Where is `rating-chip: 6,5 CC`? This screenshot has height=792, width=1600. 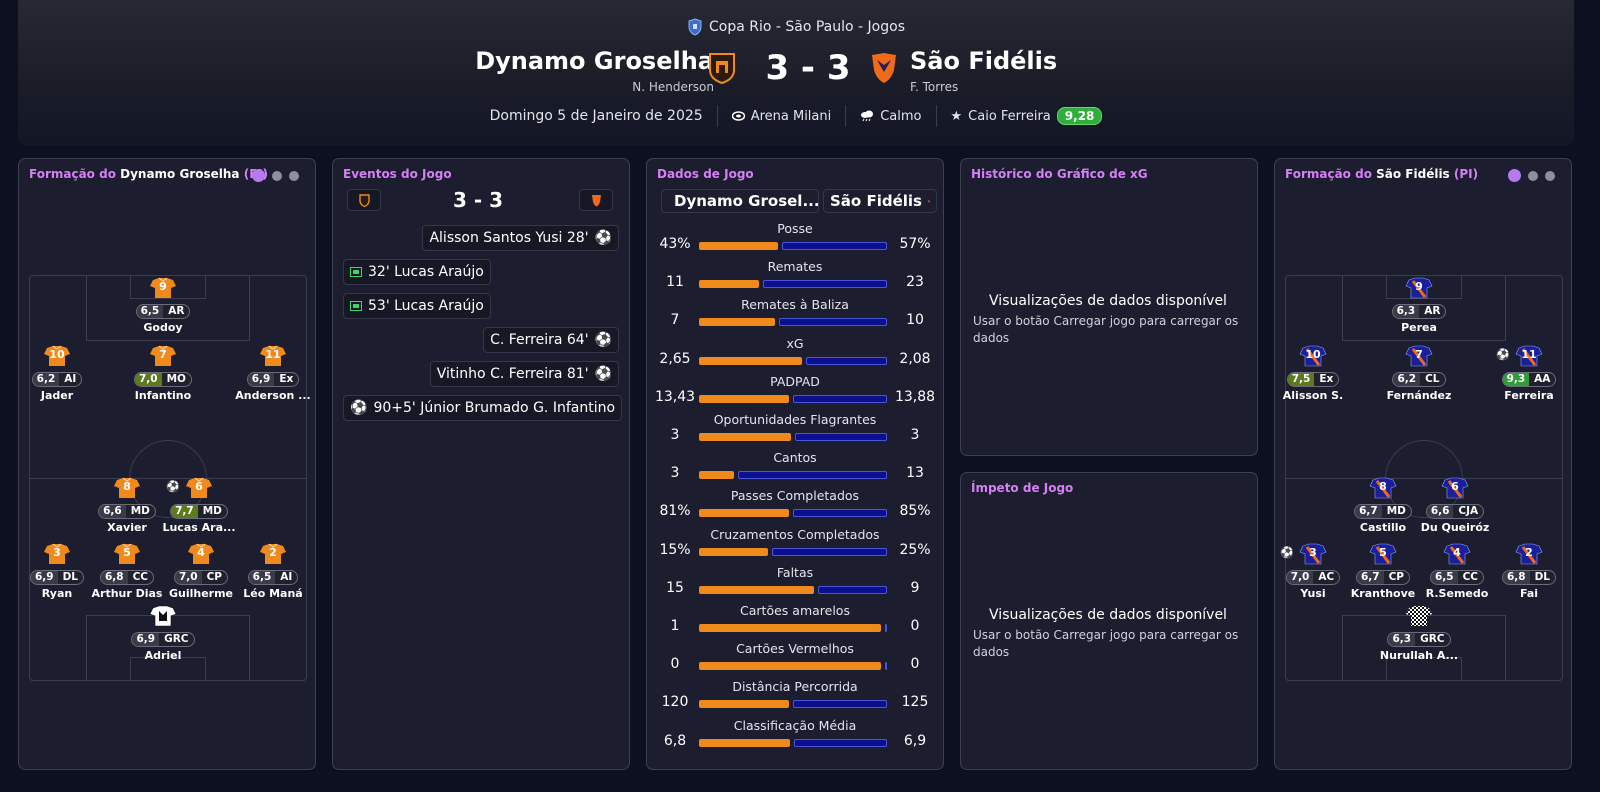
rating-chip: 6,5 CC is located at coordinates (1457, 577).